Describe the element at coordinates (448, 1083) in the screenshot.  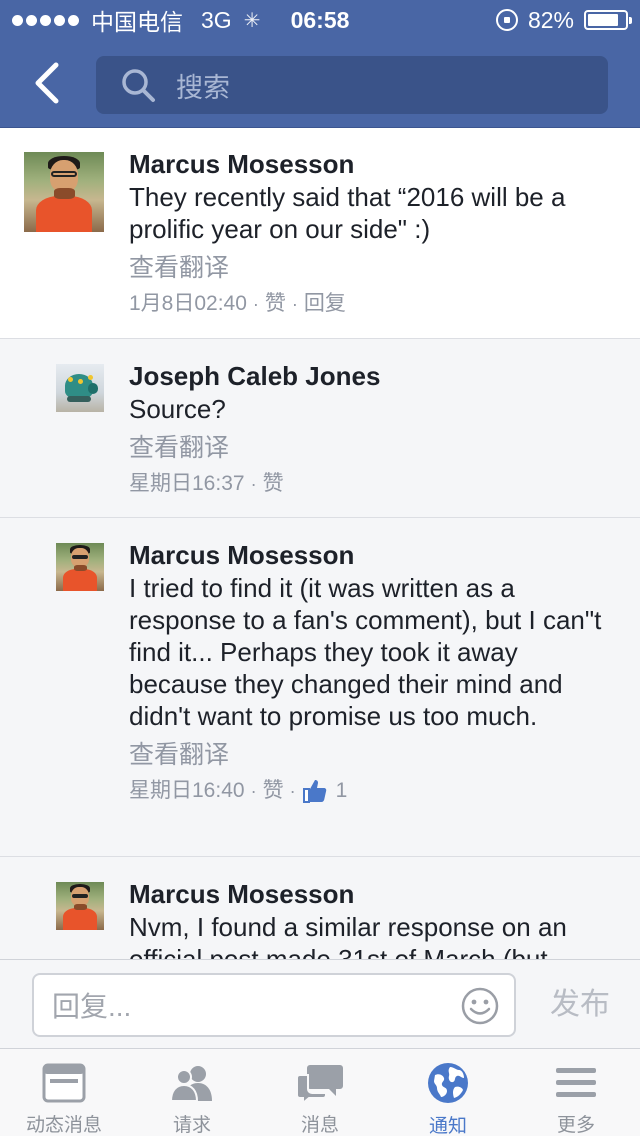
I see `notifications-globe-icon` at that location.